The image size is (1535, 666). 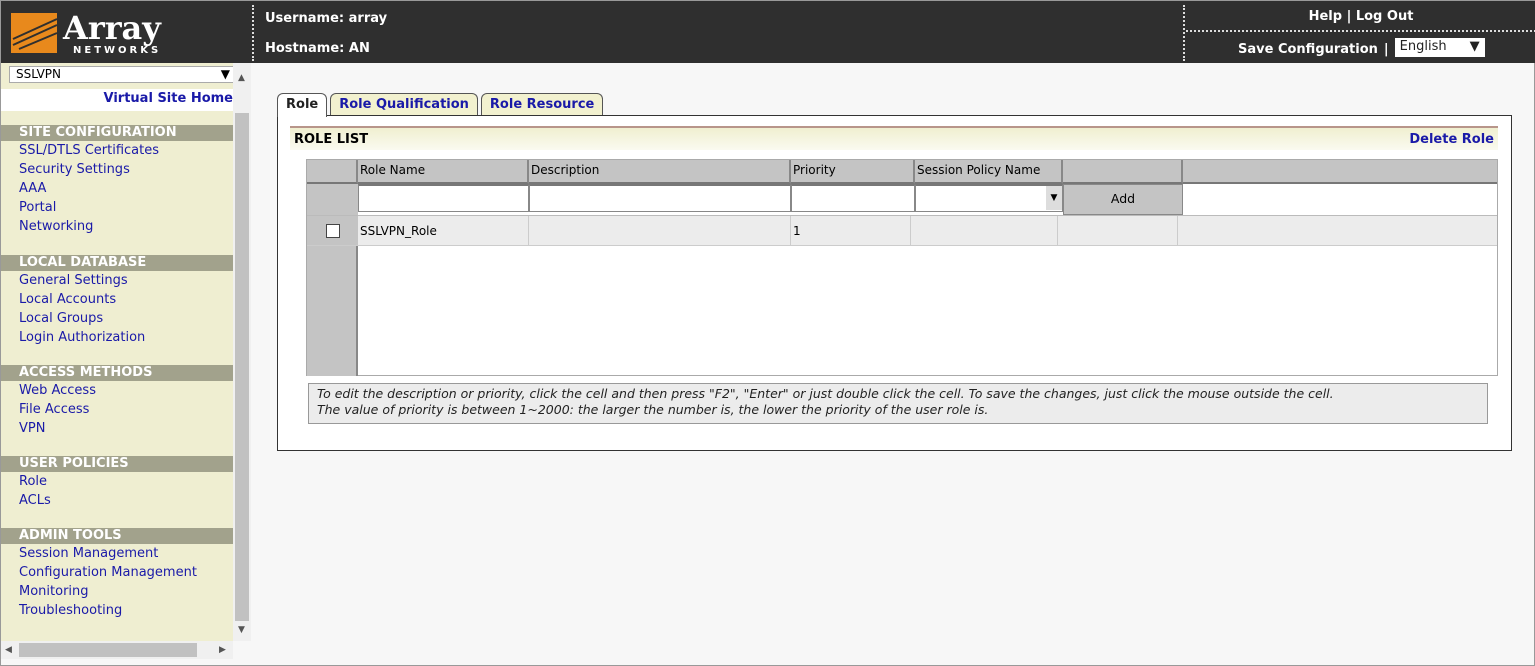 I want to click on sidebar-item-security-settings: Security Settings, so click(x=117, y=169).